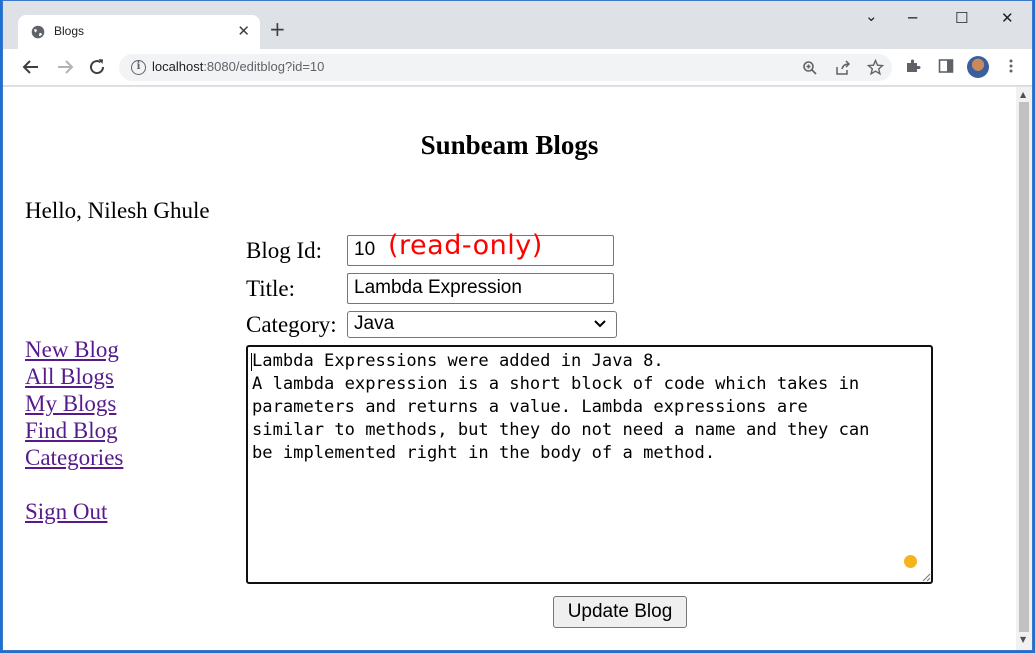 This screenshot has height=653, width=1035. I want to click on minimize-button: ─, so click(912, 18).